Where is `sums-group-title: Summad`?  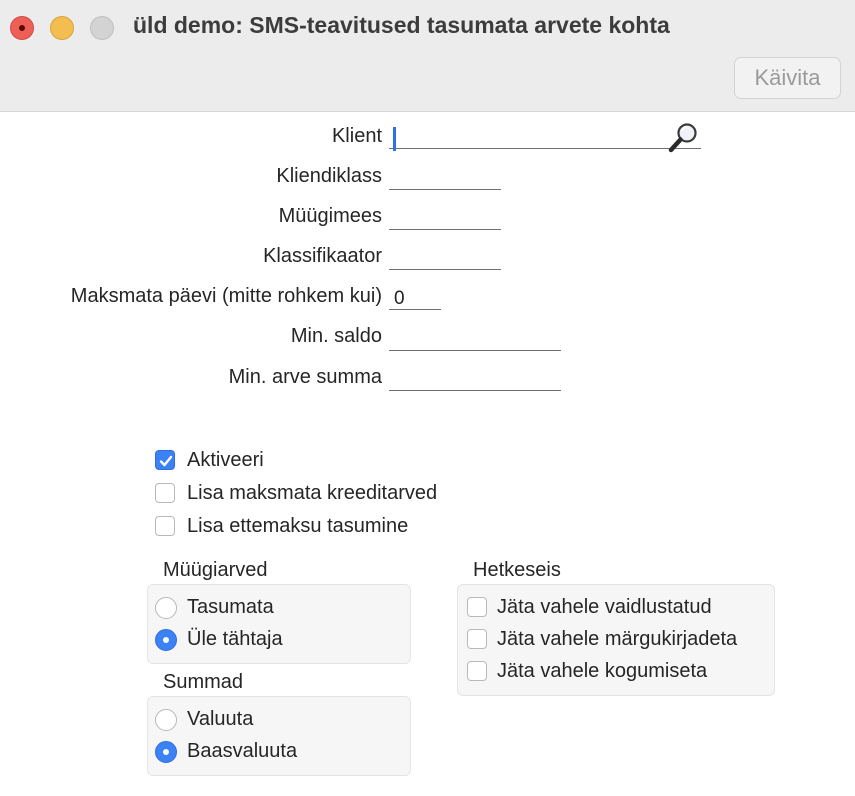
sums-group-title: Summad is located at coordinates (203, 682).